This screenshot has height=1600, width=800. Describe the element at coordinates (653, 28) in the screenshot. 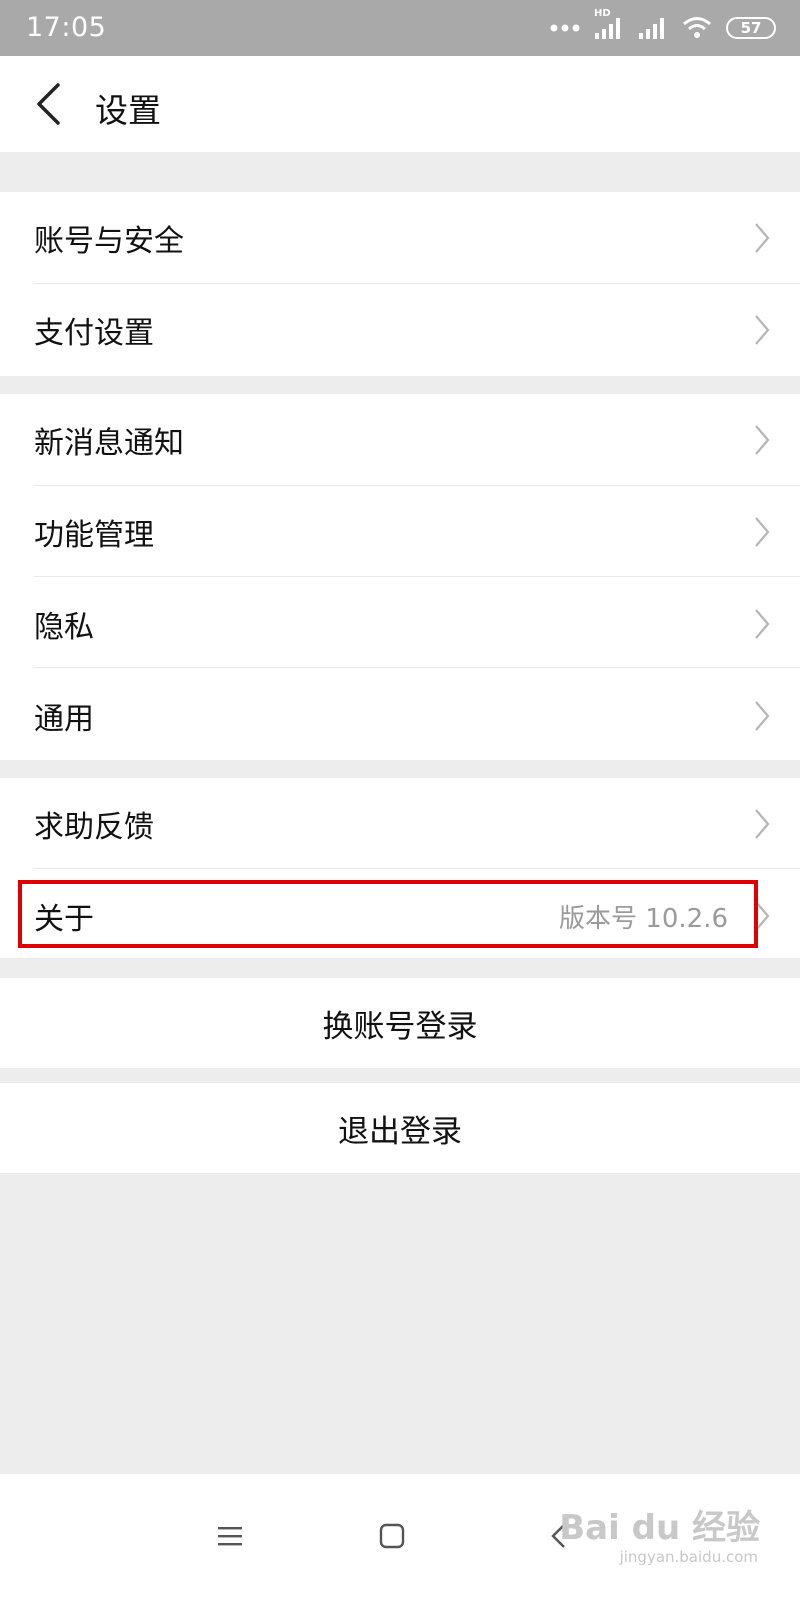

I see `signal-icon` at that location.